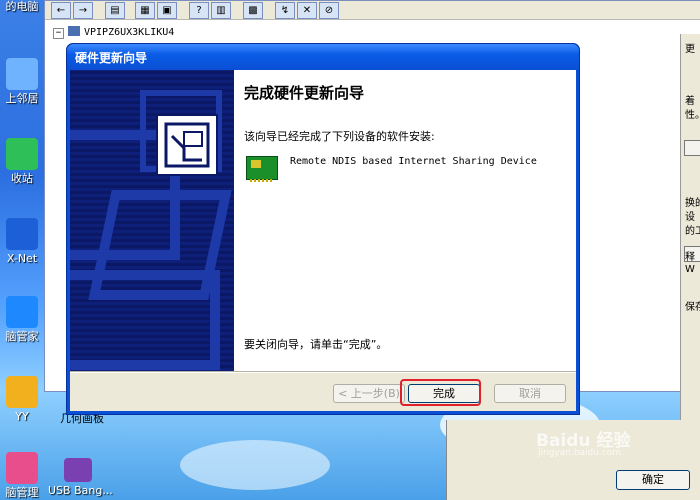 The image size is (700, 500). What do you see at coordinates (285, 10) in the screenshot?
I see `update-driver-icon: ↯` at bounding box center [285, 10].